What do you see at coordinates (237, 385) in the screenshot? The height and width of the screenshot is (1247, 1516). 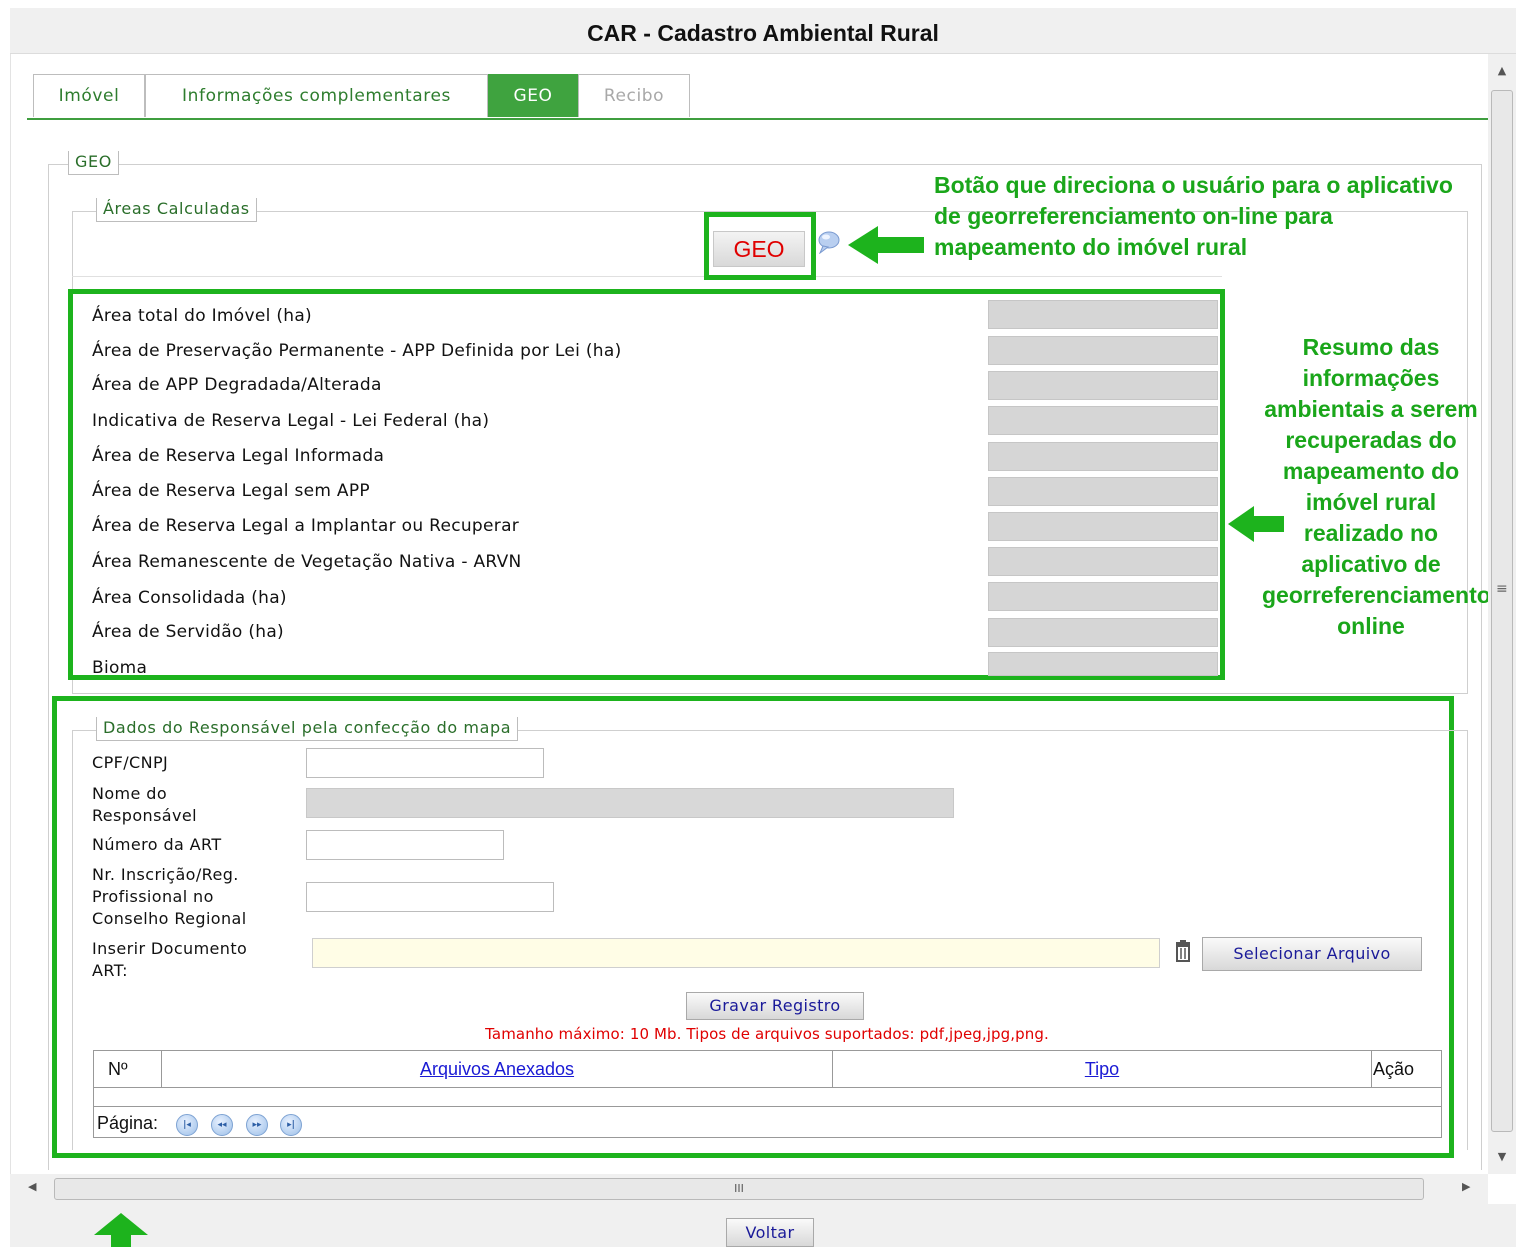 I see `area-row-label: Área de APP Degradada/Alterada` at bounding box center [237, 385].